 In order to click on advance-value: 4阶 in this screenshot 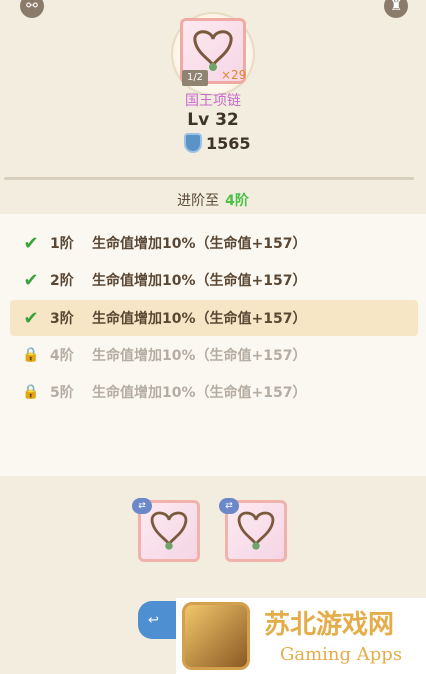, I will do `click(237, 201)`.